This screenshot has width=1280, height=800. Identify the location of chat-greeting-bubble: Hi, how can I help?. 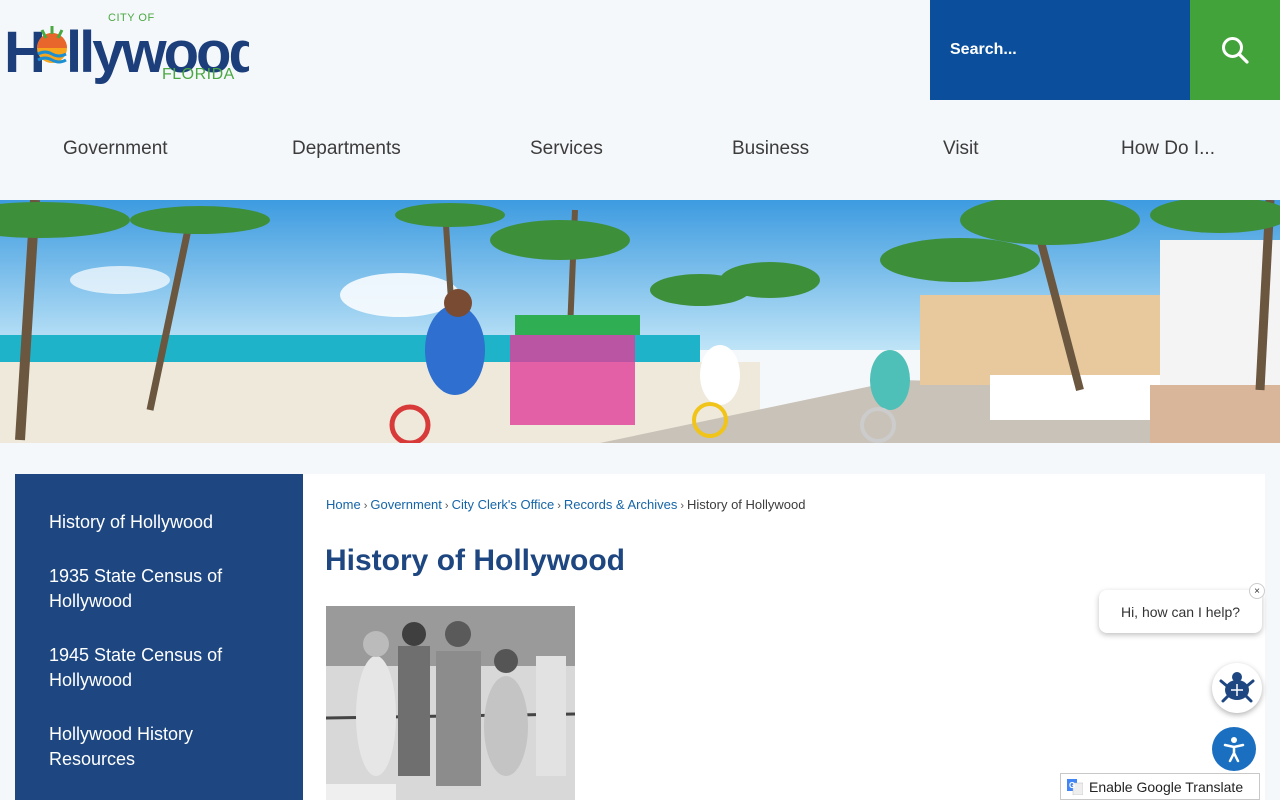
(1180, 611).